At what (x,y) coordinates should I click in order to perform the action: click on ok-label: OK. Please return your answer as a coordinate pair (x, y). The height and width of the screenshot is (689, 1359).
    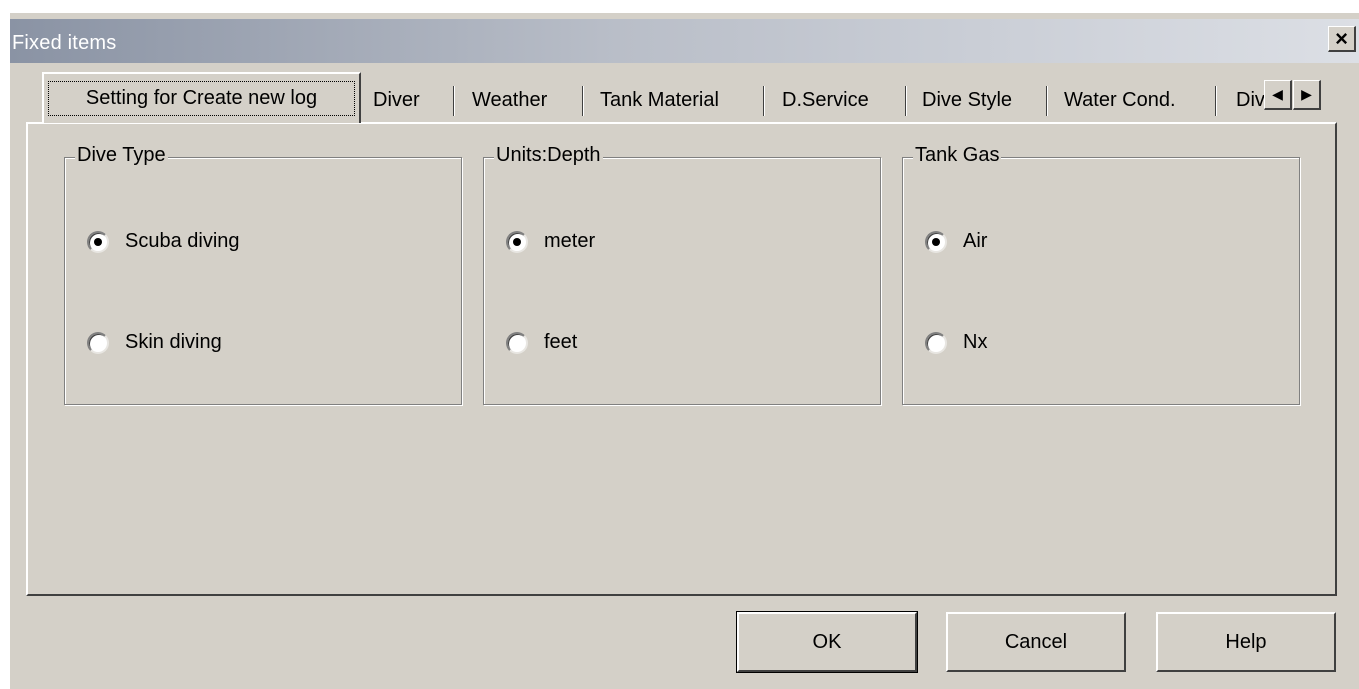
    Looking at the image, I should click on (827, 641).